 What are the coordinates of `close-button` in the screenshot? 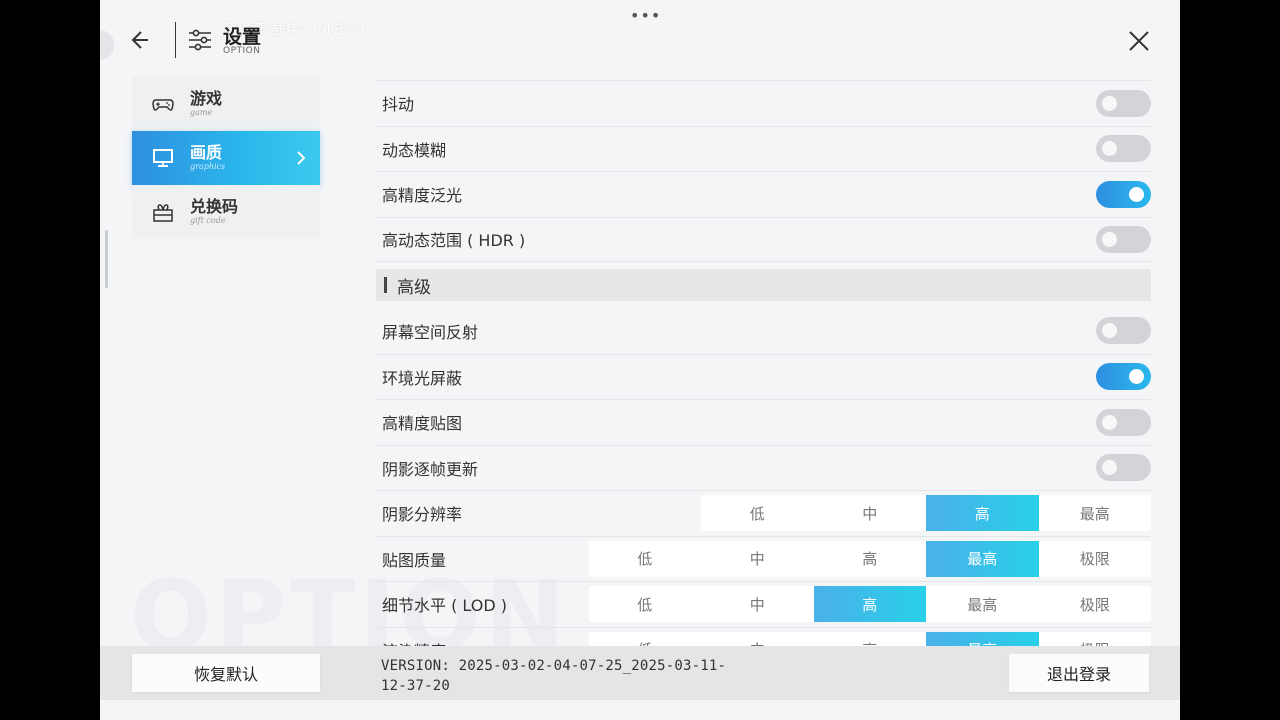 It's located at (1139, 41).